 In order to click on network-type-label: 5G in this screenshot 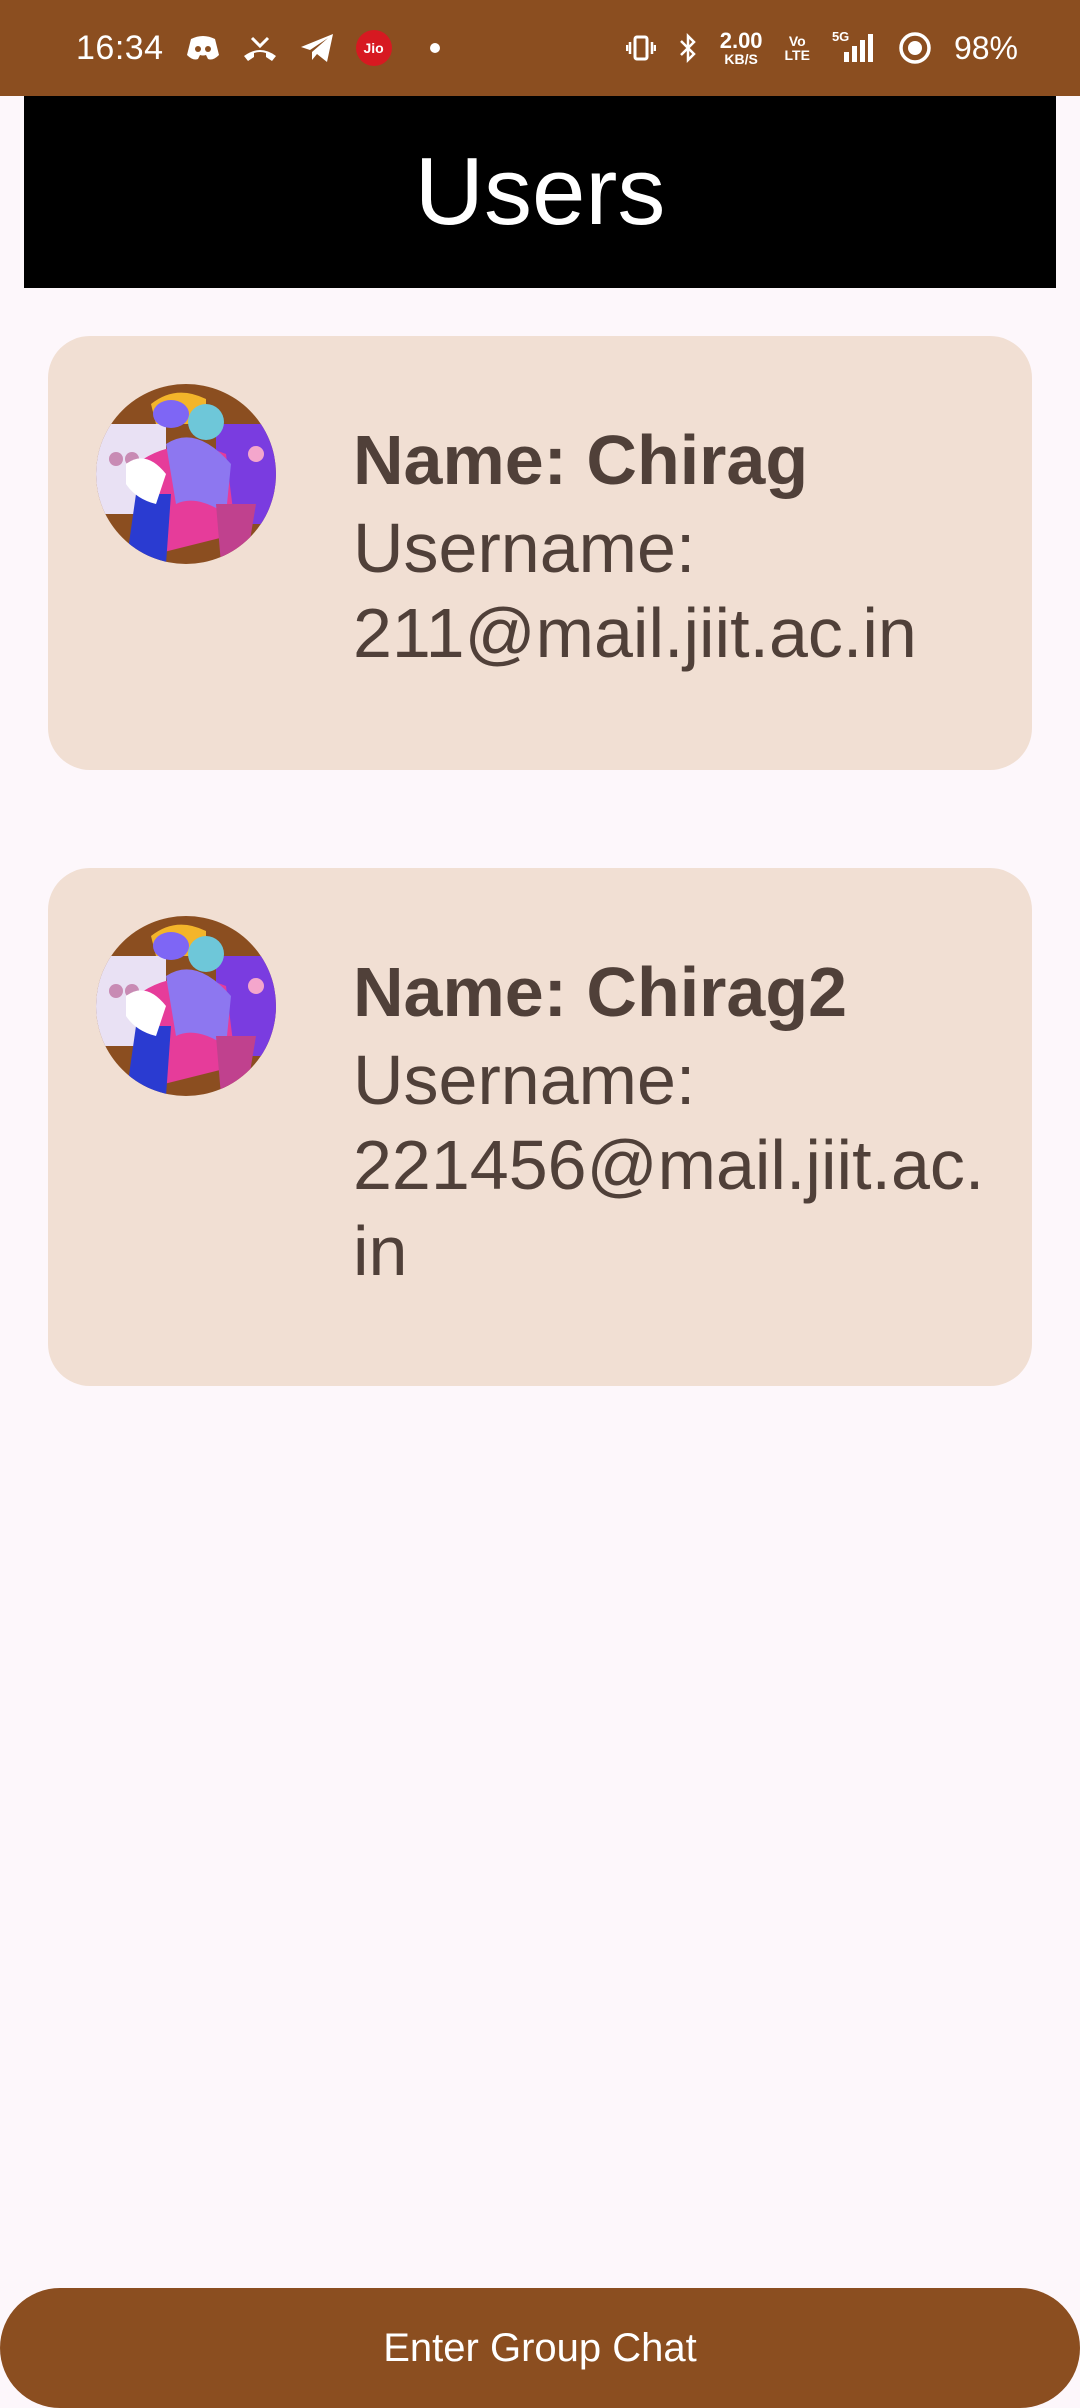, I will do `click(840, 36)`.